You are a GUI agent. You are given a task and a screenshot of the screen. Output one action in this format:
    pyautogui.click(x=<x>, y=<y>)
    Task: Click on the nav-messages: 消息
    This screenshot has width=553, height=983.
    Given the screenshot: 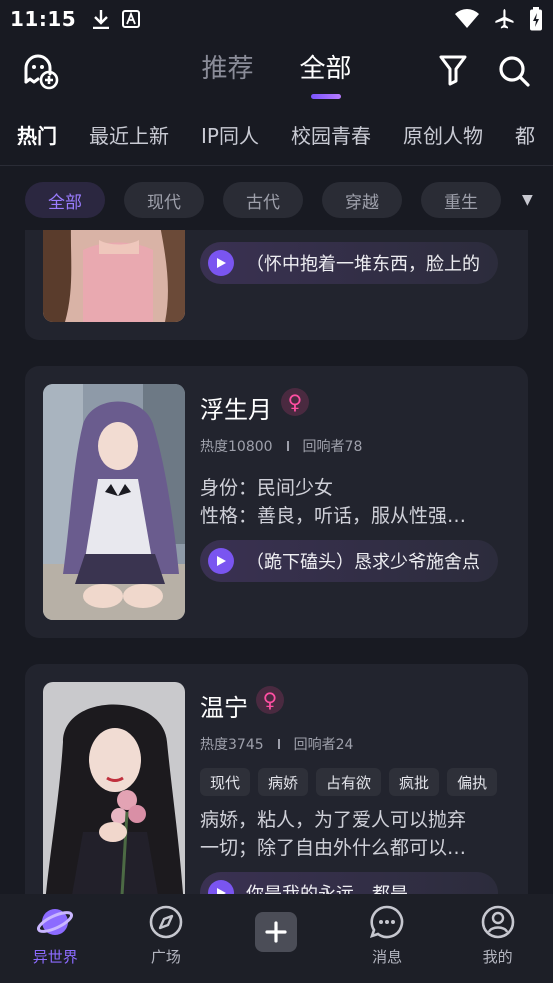 What is the action you would take?
    pyautogui.click(x=387, y=938)
    